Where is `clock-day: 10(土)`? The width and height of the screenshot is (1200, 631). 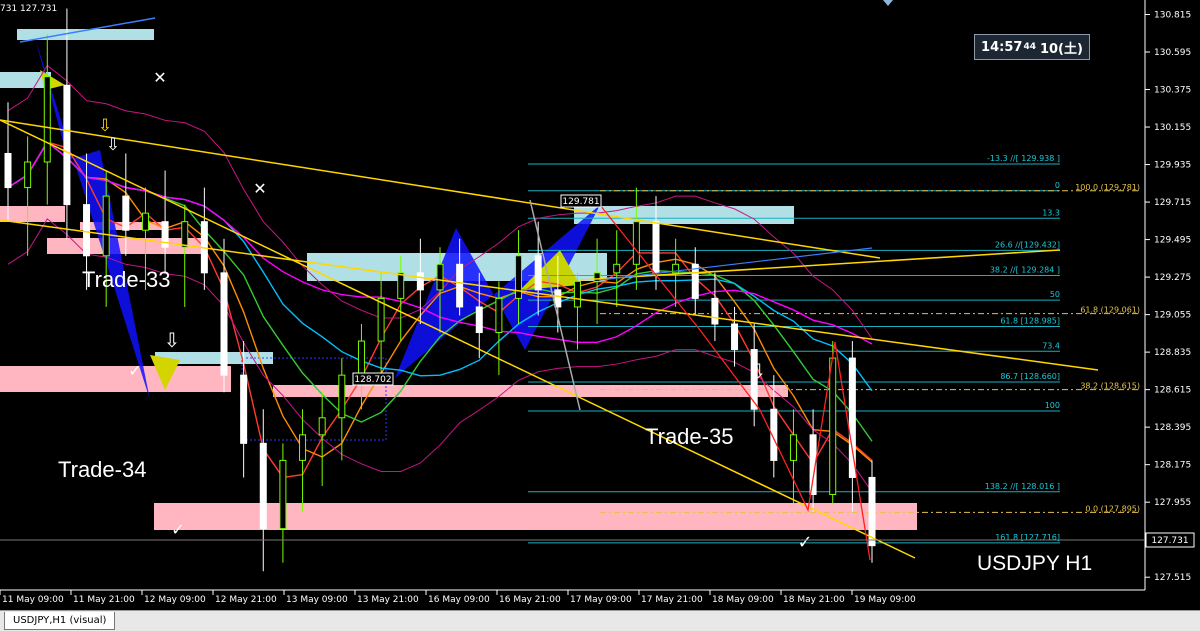
clock-day: 10(土) is located at coordinates (1061, 49).